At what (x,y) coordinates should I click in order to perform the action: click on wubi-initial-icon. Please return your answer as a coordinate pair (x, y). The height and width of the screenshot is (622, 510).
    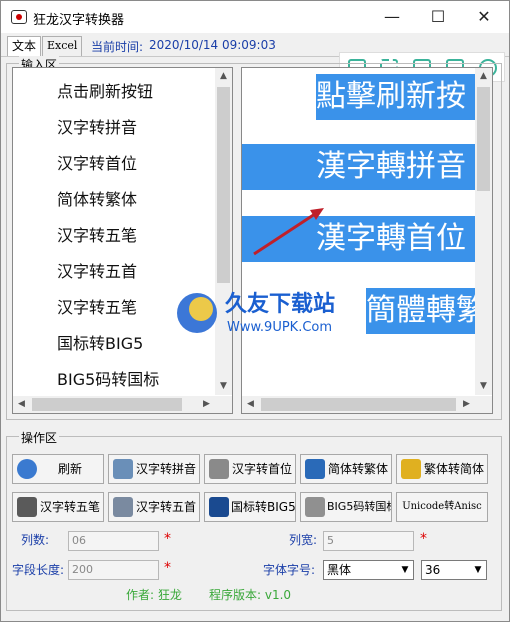
    Looking at the image, I should click on (123, 507).